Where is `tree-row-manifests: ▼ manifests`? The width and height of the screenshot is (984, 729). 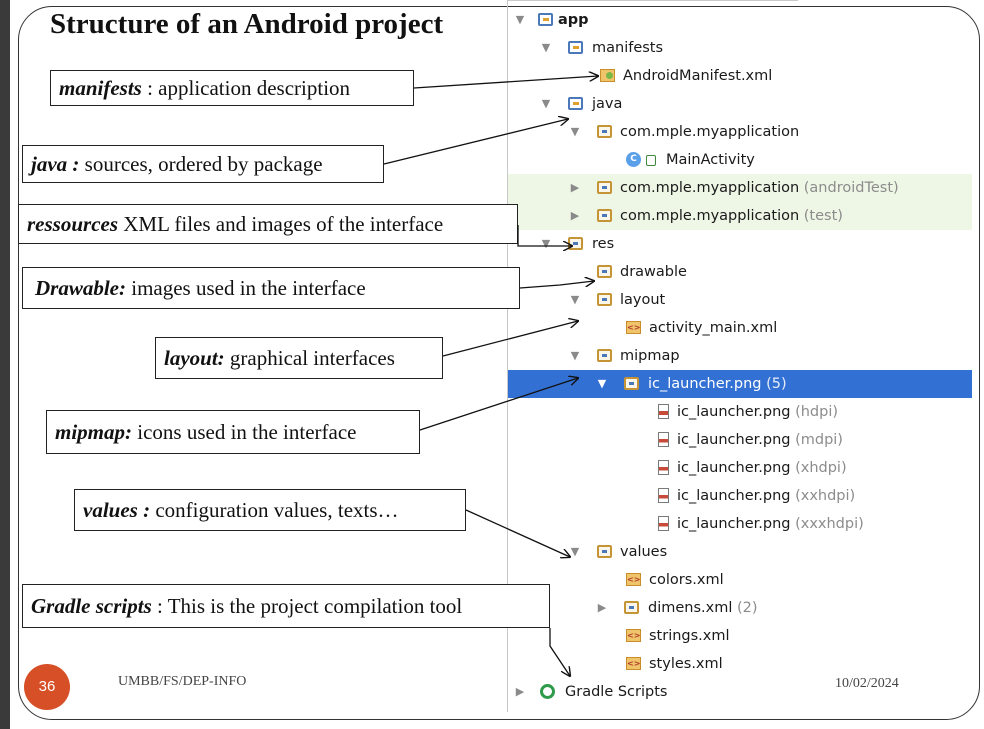 tree-row-manifests: ▼ manifests is located at coordinates (740, 48).